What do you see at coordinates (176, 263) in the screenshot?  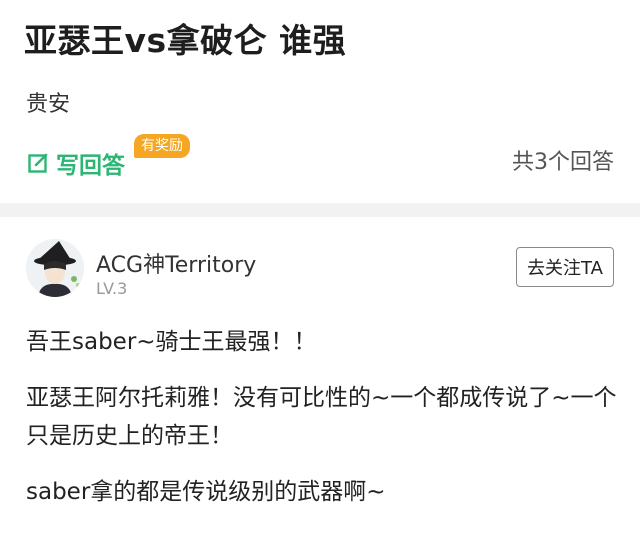 I see `user-name: ACG神Territory` at bounding box center [176, 263].